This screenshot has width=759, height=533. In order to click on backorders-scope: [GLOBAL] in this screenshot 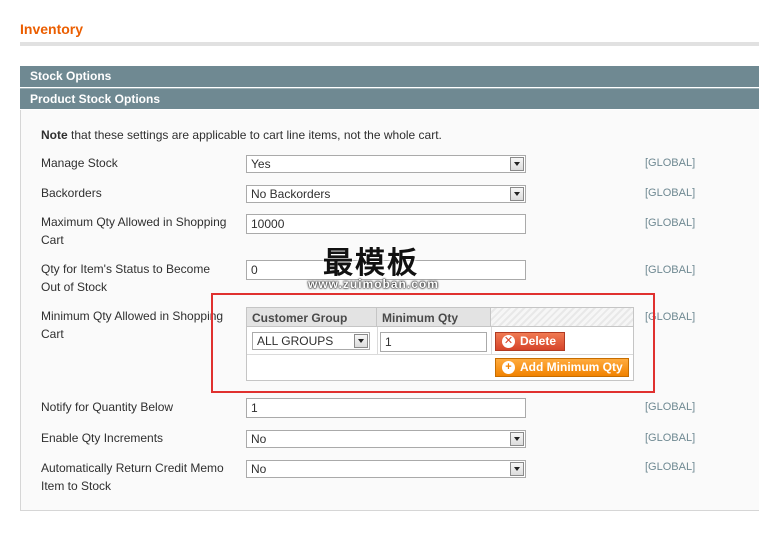, I will do `click(670, 193)`.